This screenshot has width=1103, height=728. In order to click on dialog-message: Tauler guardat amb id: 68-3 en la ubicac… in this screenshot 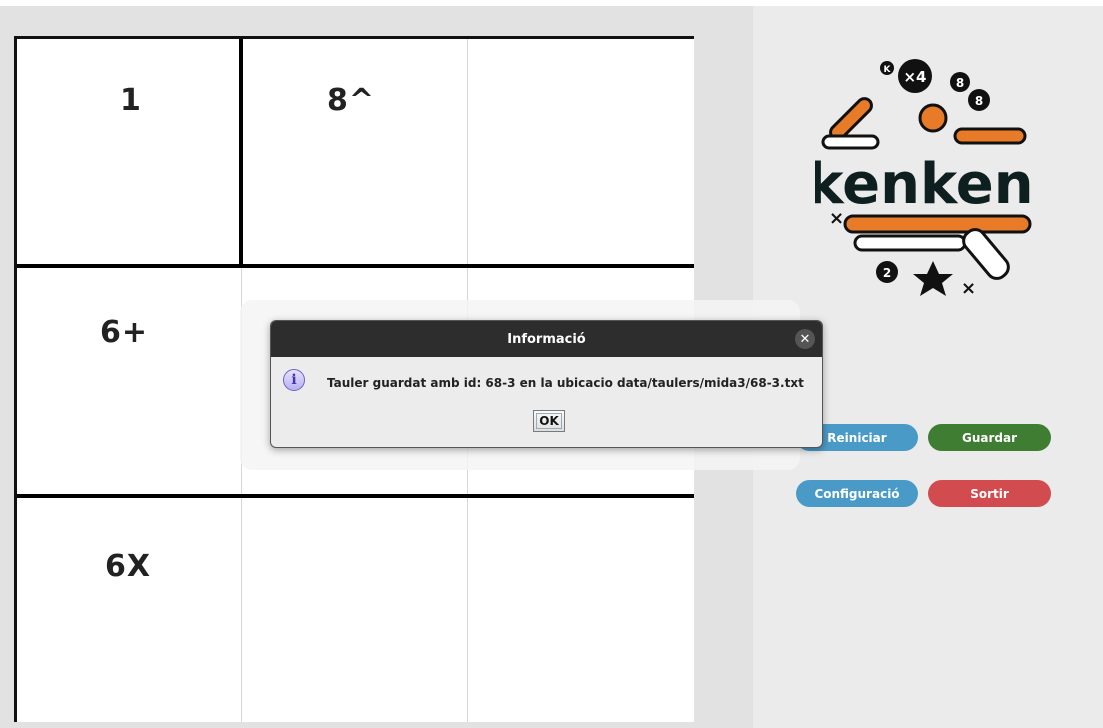, I will do `click(565, 383)`.